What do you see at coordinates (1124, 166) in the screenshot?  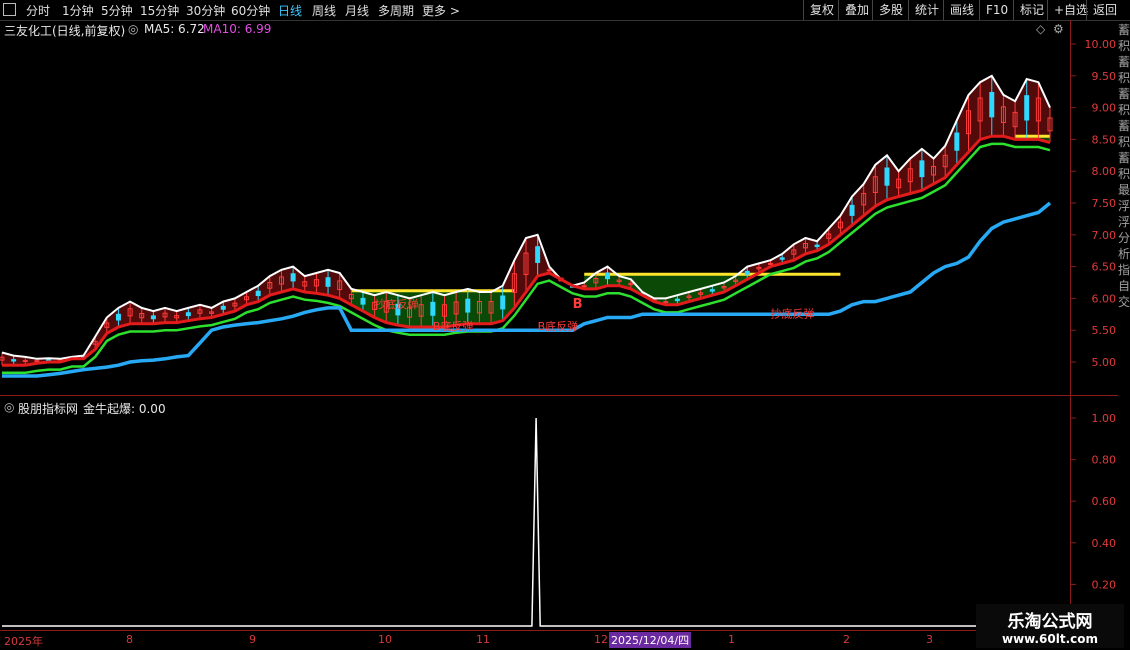 I see `side-info-panel: 蓄积蓄积蓄积蓄积蓄积最浮浮分析指自交` at bounding box center [1124, 166].